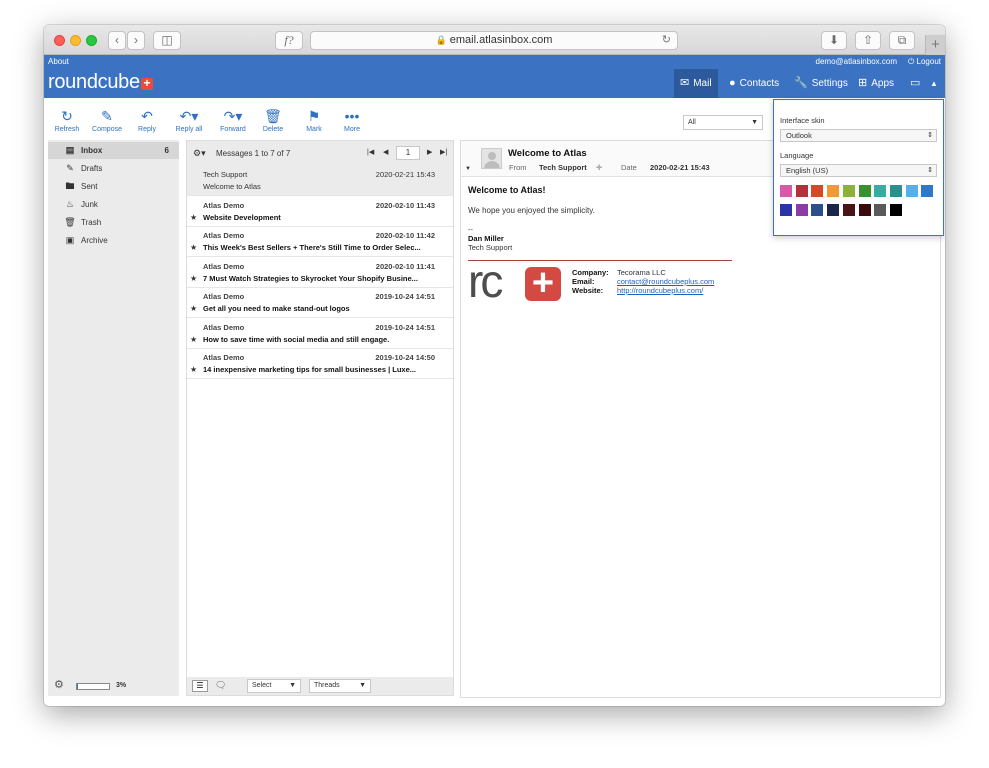  I want to click on website-link: http://roundcubeplus.com/, so click(660, 290).